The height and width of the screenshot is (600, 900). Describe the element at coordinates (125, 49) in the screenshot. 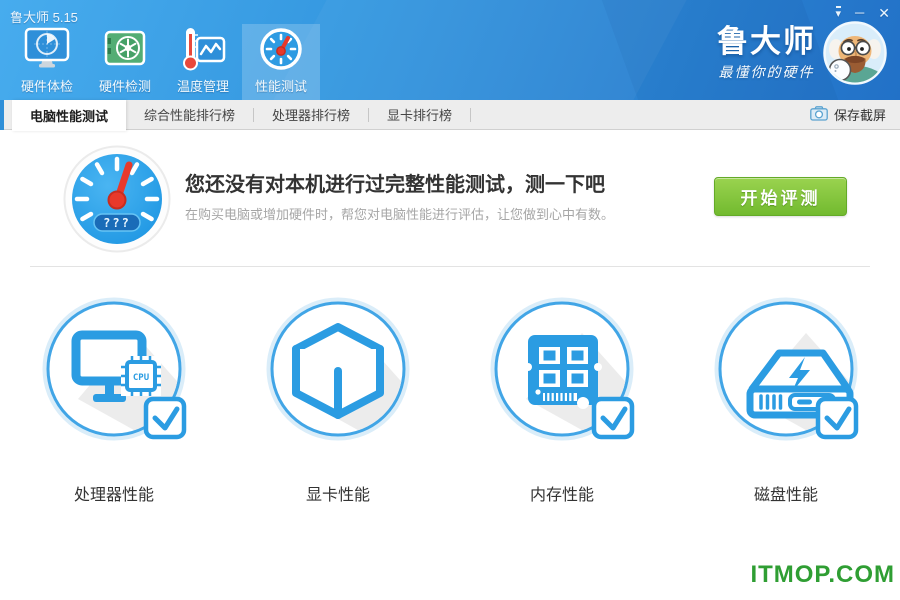

I see `gpu-card-icon` at that location.